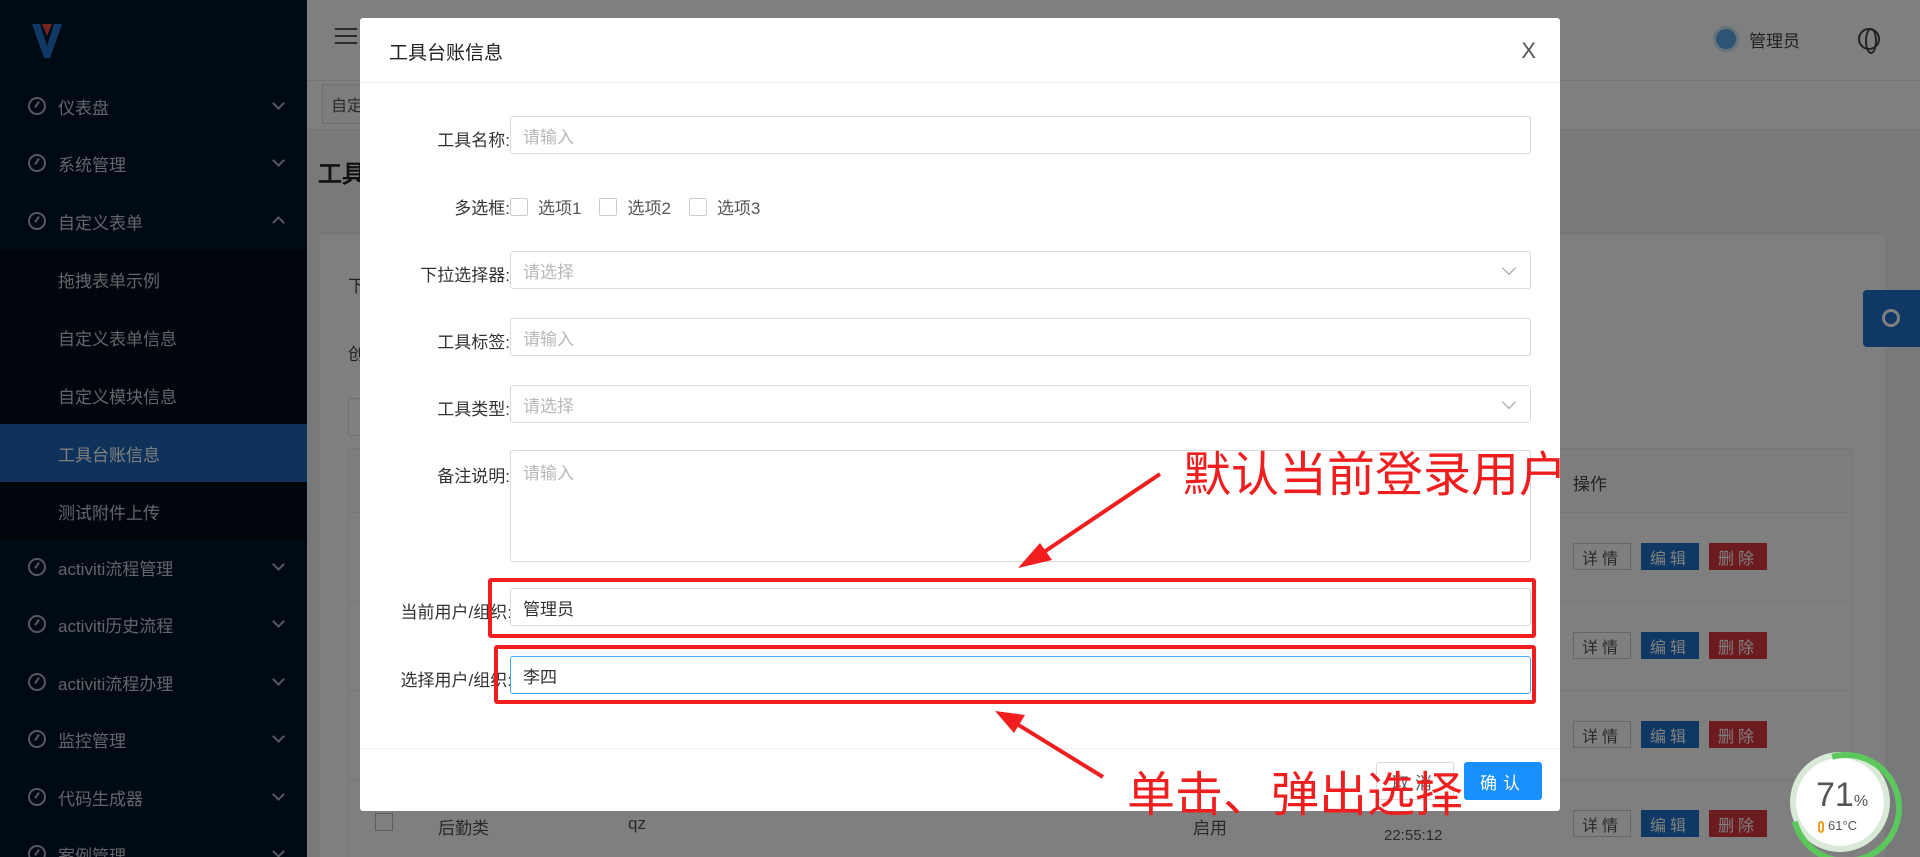 The height and width of the screenshot is (857, 1920). I want to click on select-user-label: 选择用户/组织:, so click(456, 680).